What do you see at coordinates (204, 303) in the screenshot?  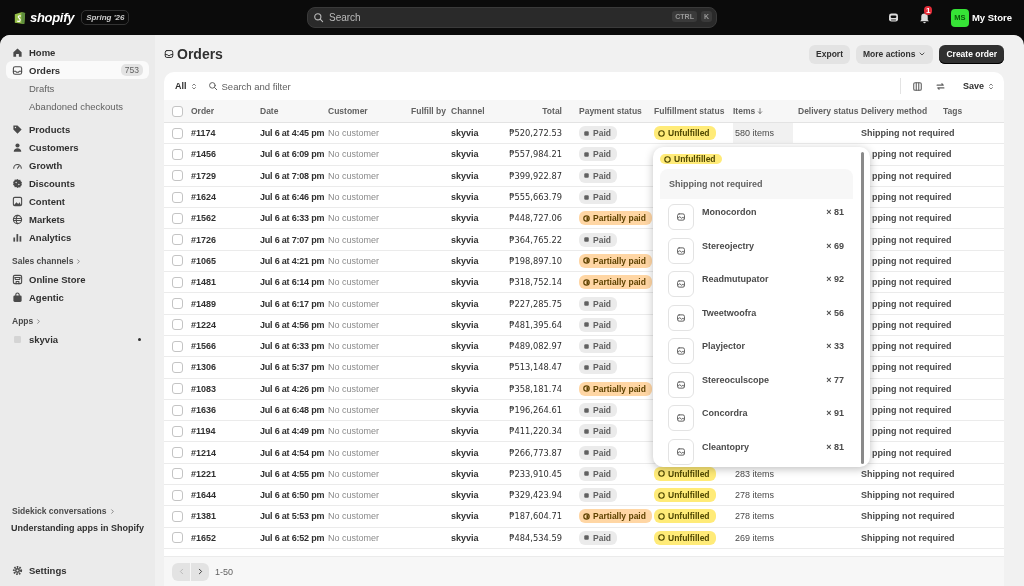 I see `order-number: #1489` at bounding box center [204, 303].